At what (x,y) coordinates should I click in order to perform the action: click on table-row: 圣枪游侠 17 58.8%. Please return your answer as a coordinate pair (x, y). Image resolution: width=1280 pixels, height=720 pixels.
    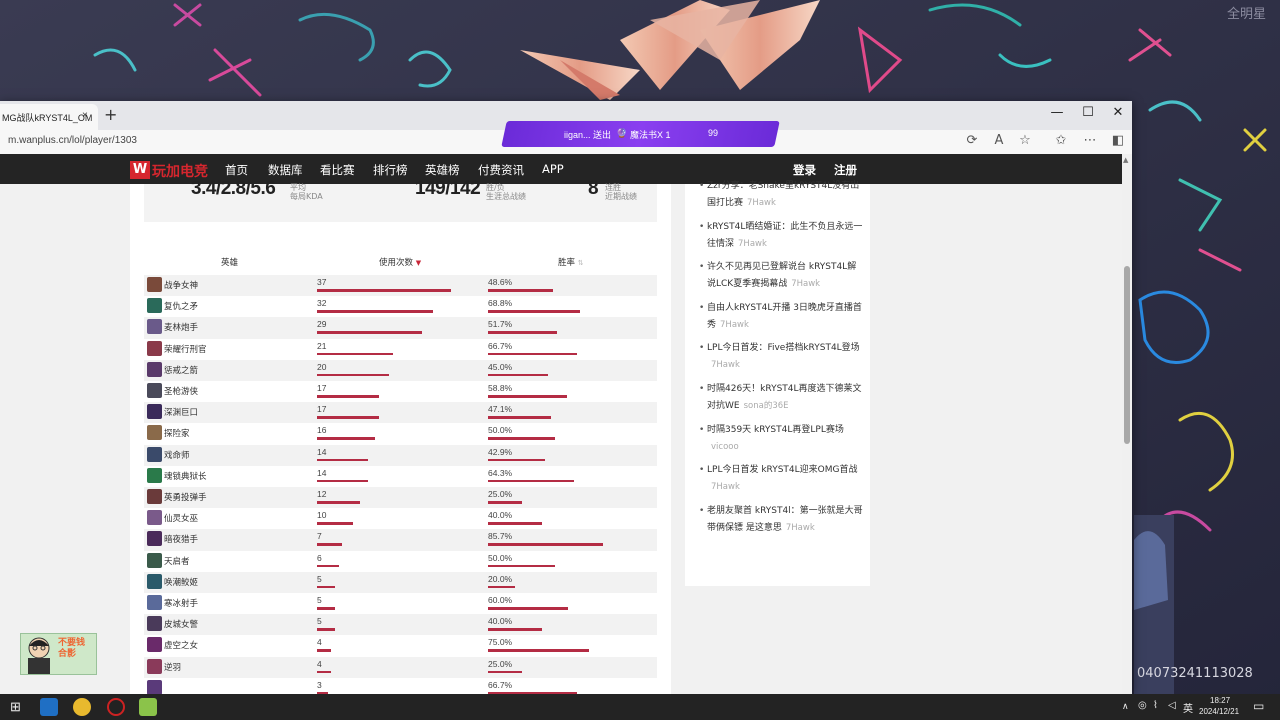
    Looking at the image, I should click on (400, 391).